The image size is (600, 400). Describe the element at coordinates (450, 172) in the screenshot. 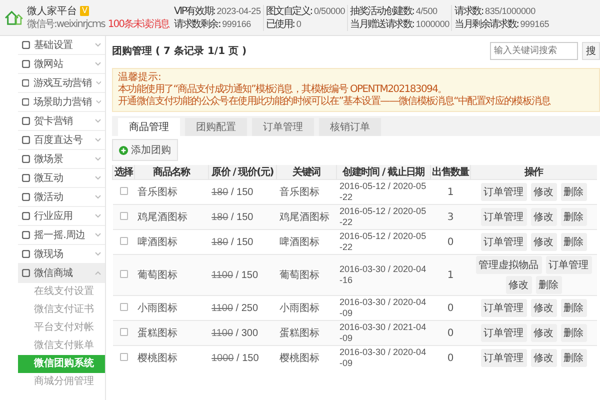

I see `column-header: 出售数量` at that location.